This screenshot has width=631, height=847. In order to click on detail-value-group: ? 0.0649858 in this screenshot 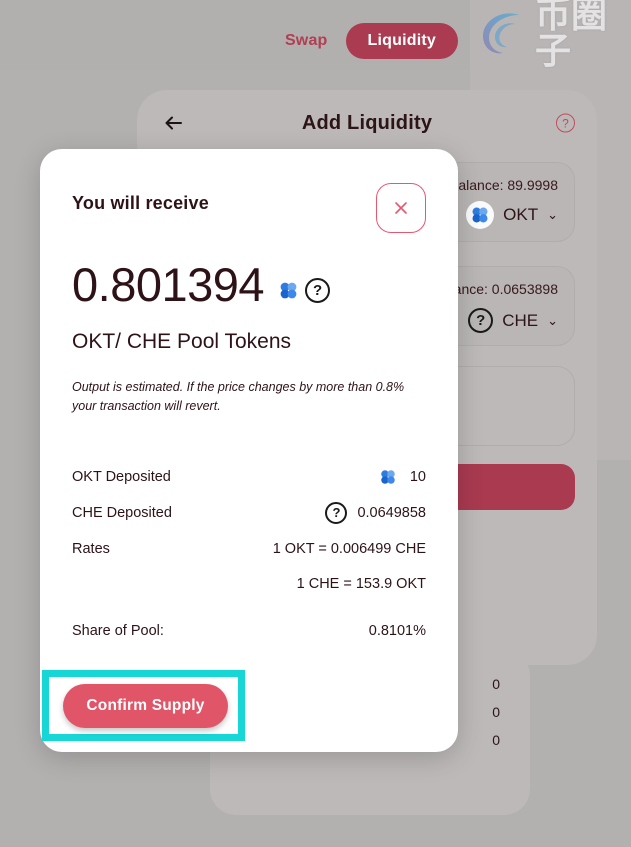, I will do `click(375, 512)`.